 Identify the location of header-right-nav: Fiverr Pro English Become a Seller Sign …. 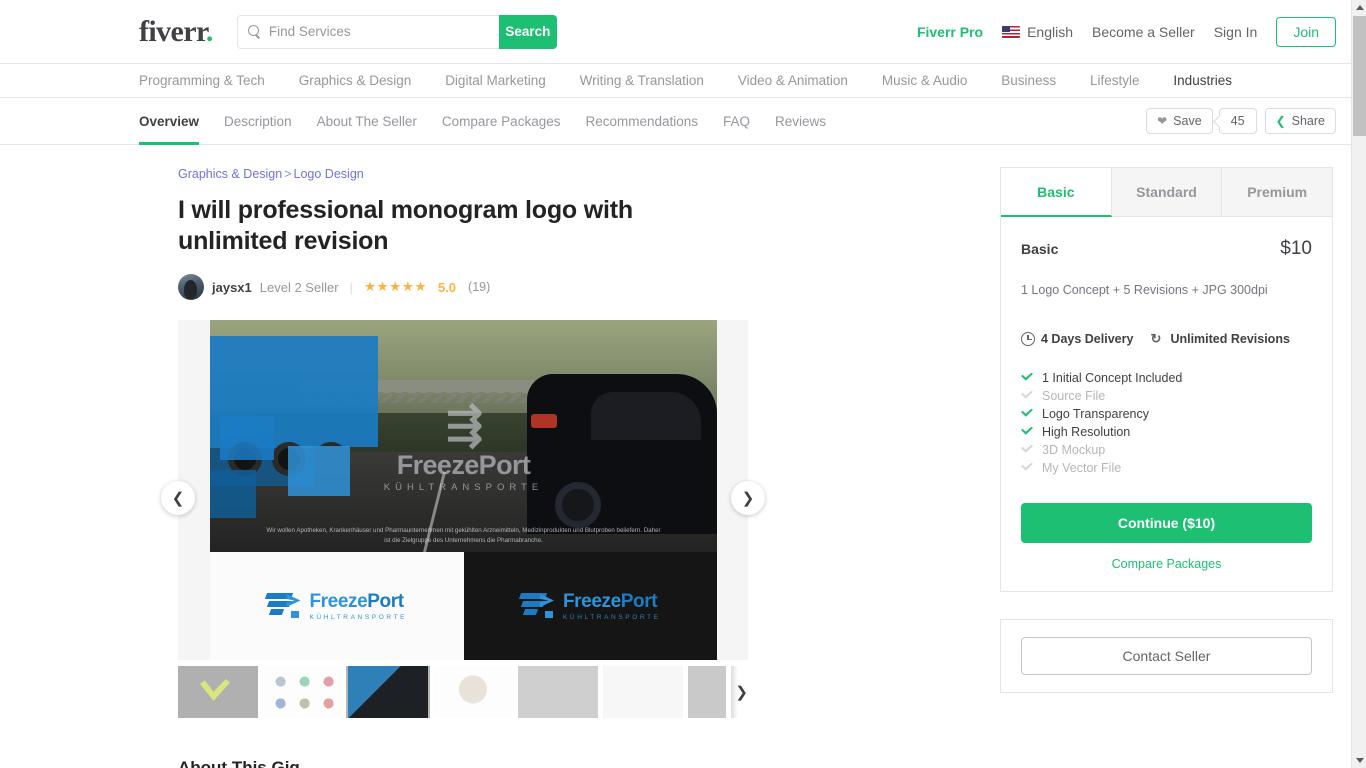
(1126, 31).